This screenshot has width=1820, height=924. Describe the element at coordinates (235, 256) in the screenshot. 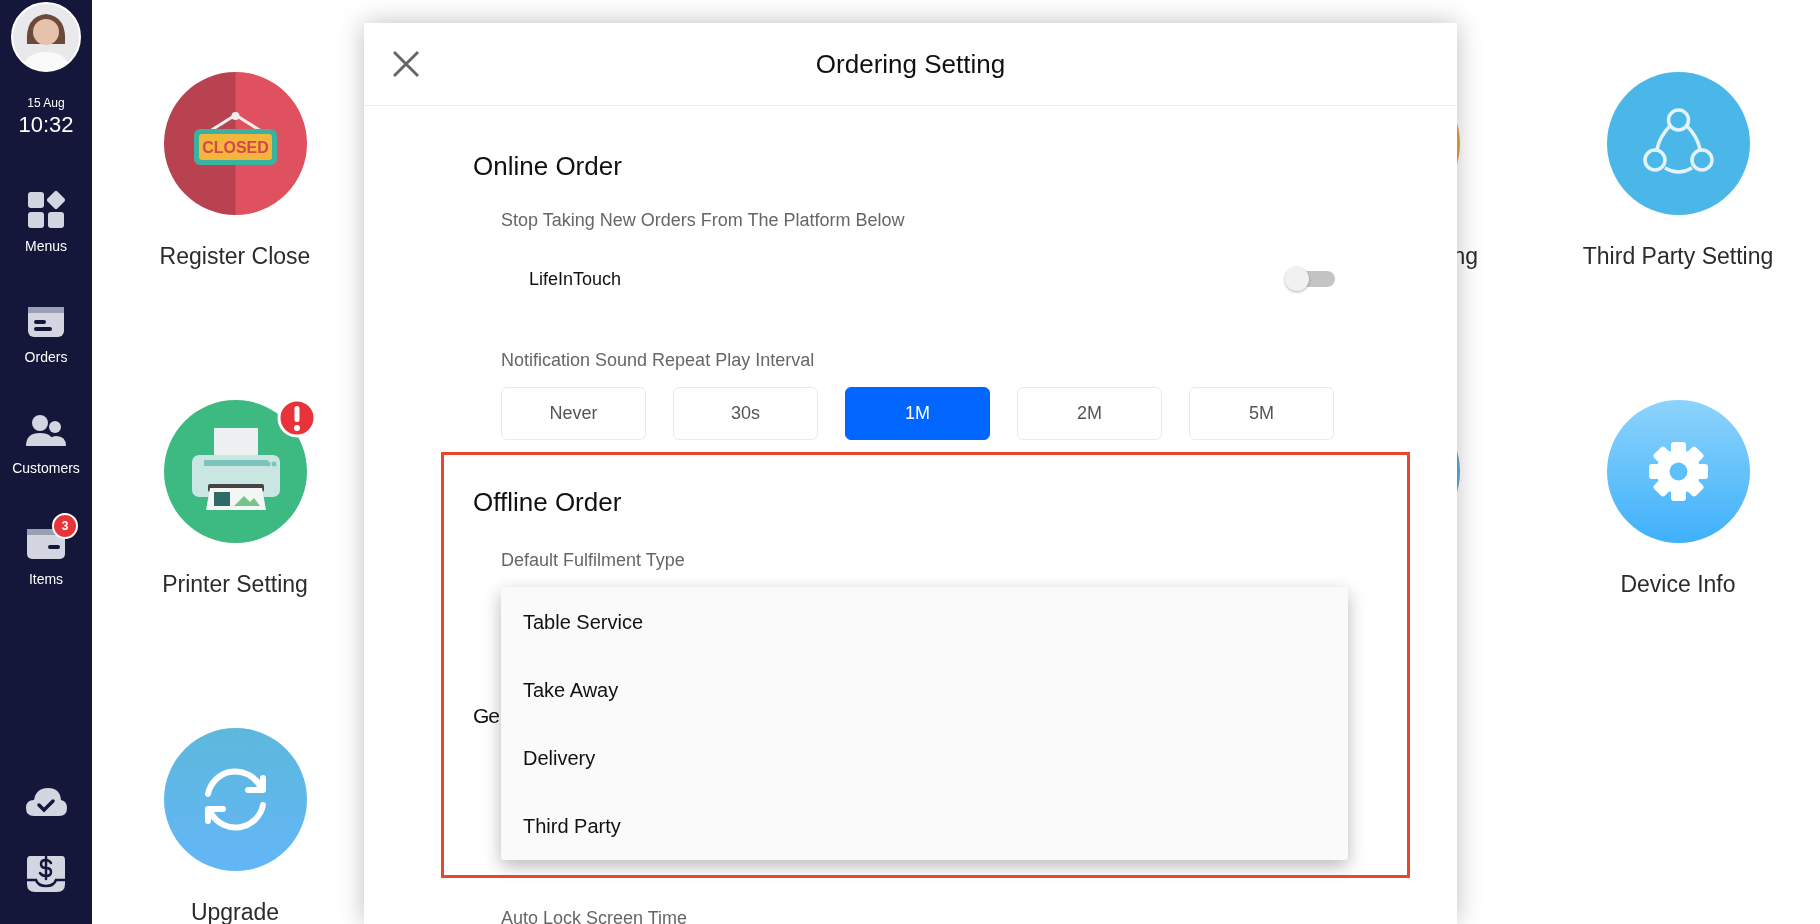

I see `tile-label: Register Close` at that location.